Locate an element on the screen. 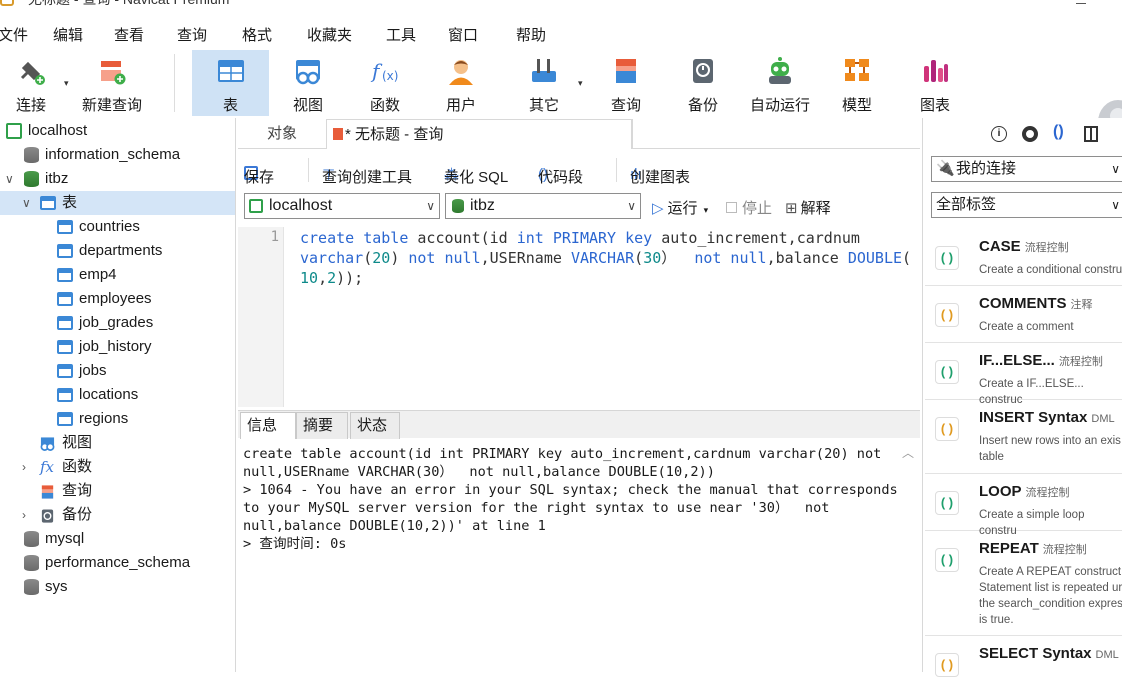  tree-item-countries: countries is located at coordinates (117, 227).